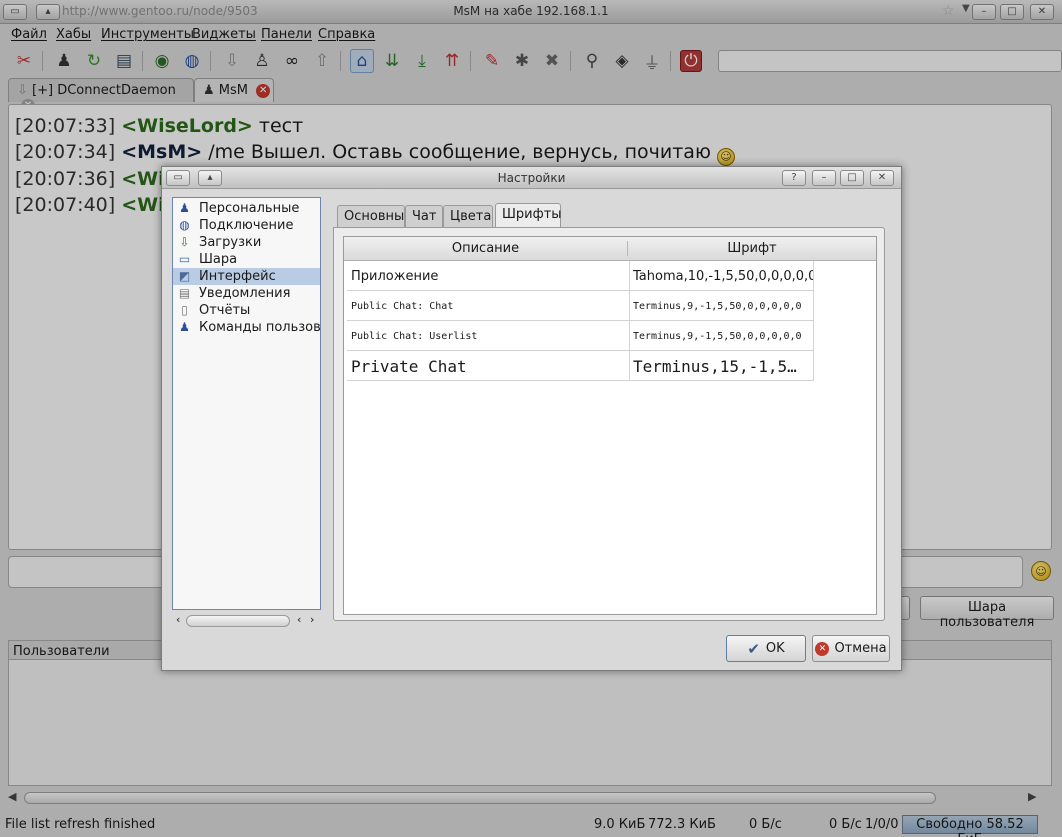 The image size is (1062, 837). Describe the element at coordinates (238, 621) in the screenshot. I see `scrollbar-thumb` at that location.